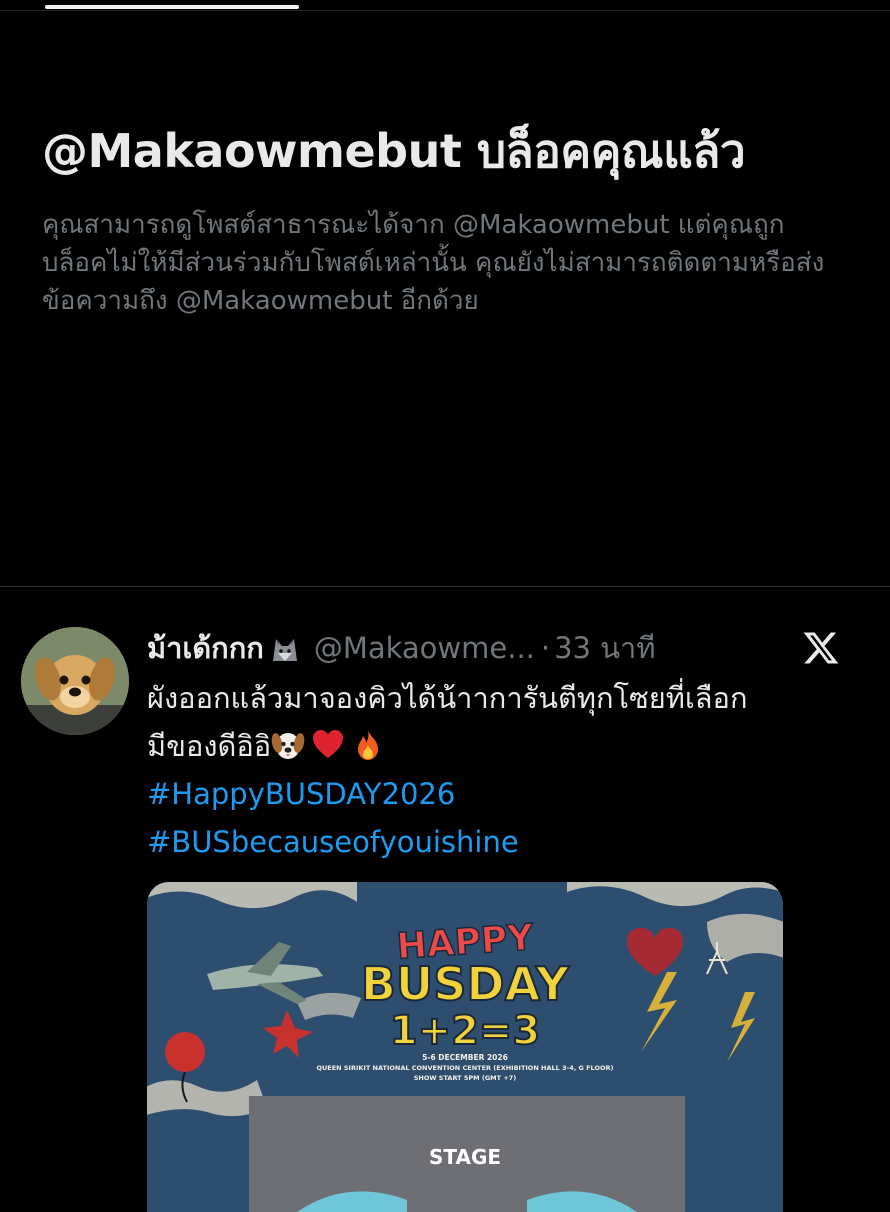 This screenshot has width=890, height=1212. Describe the element at coordinates (821, 648) in the screenshot. I see `x-logo-icon` at that location.